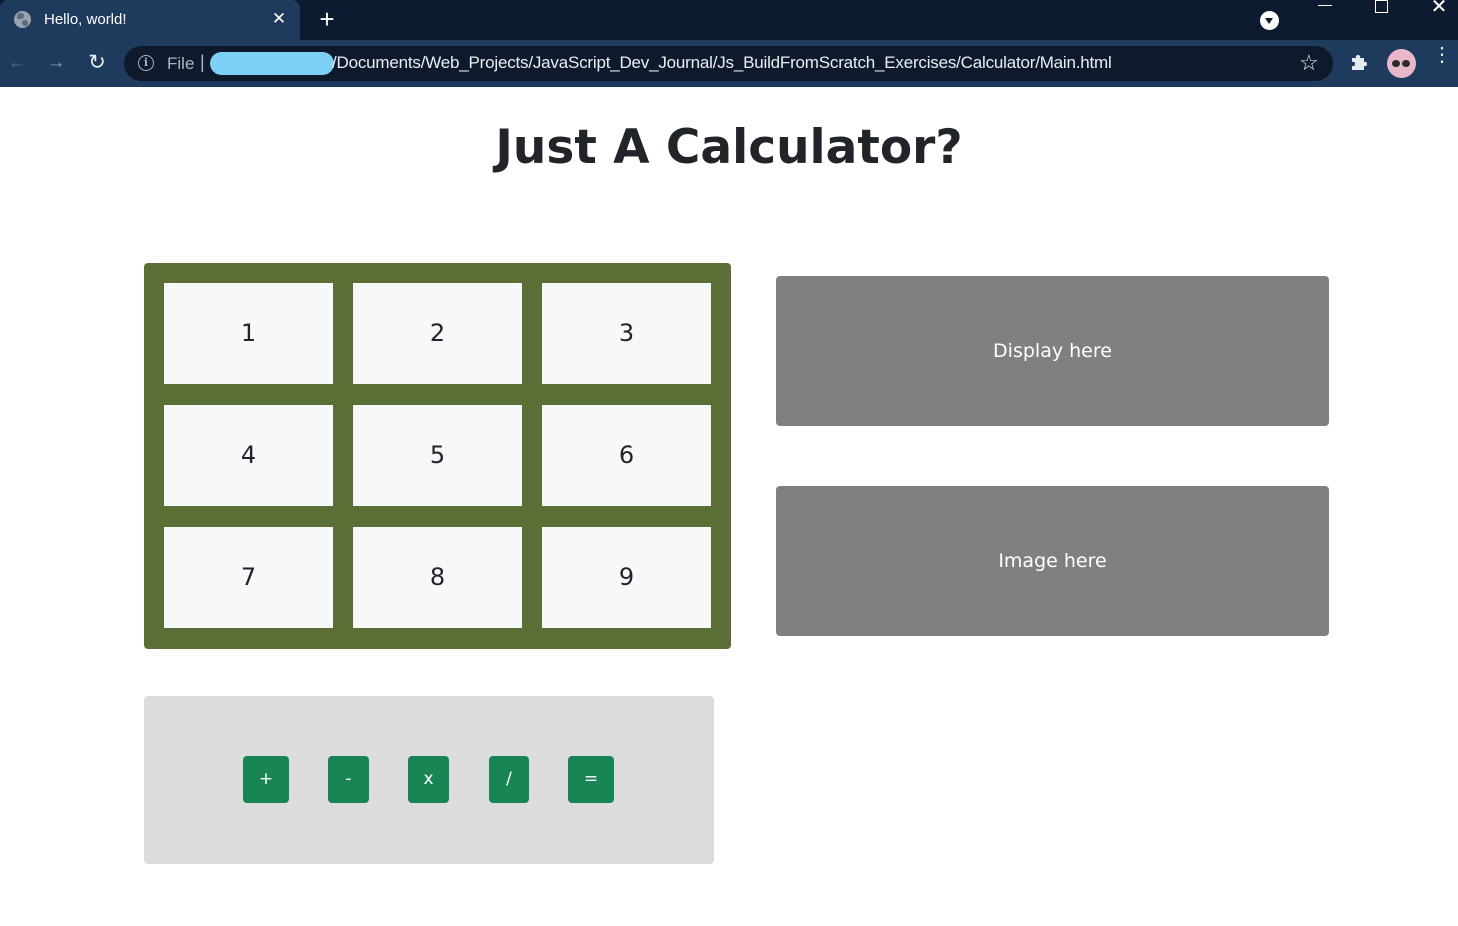 This screenshot has width=1458, height=926. What do you see at coordinates (437, 333) in the screenshot?
I see `digit-button-2: 2` at bounding box center [437, 333].